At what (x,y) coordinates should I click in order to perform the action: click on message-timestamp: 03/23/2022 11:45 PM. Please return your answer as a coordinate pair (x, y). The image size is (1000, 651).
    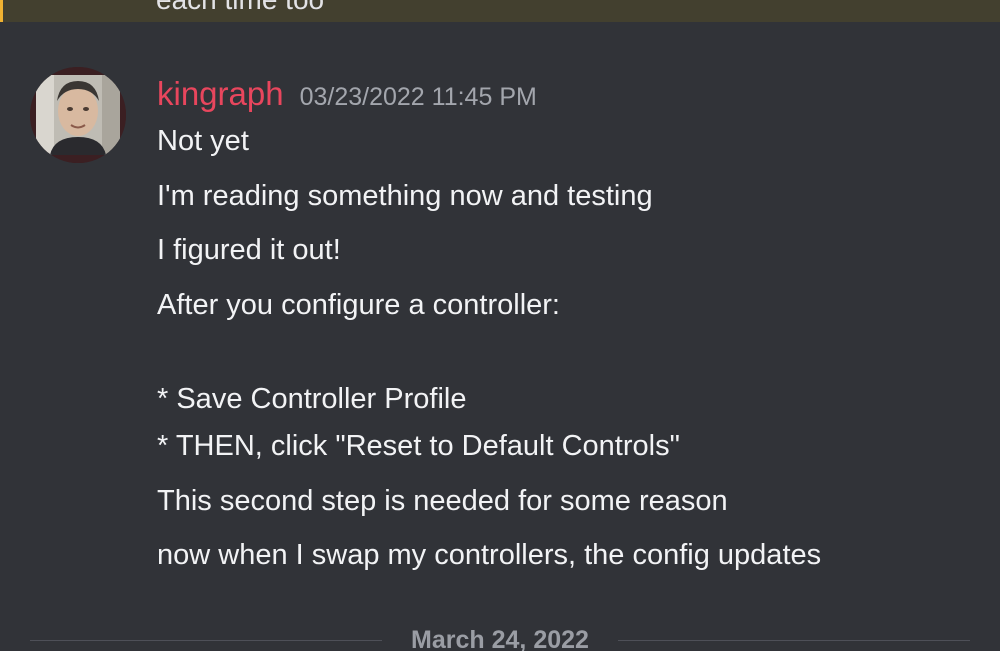
    Looking at the image, I should click on (418, 97).